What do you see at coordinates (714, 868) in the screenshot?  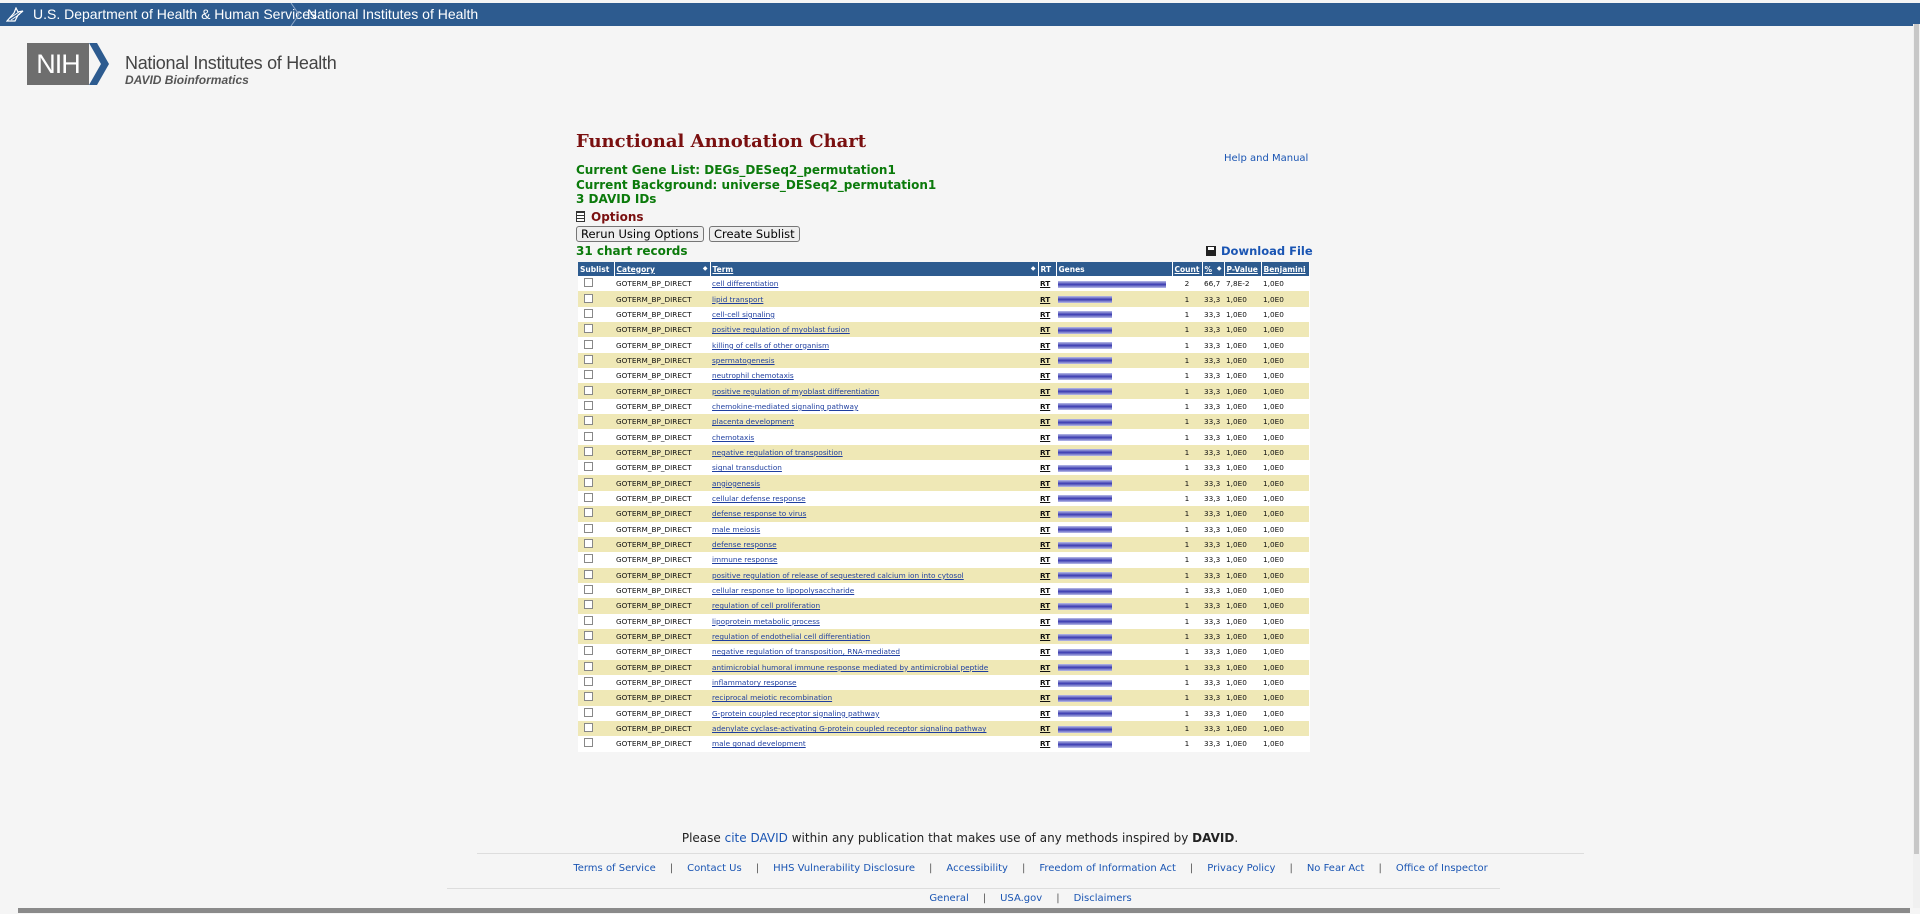 I see `footer-link: Contact Us` at bounding box center [714, 868].